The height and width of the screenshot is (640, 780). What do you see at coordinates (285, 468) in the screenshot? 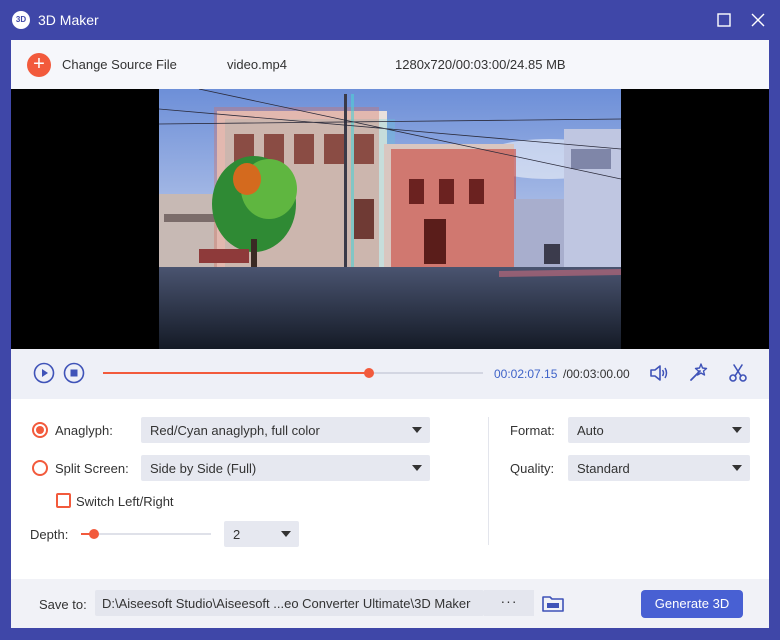
I see `split-screen-select: Side by Side (Full)` at bounding box center [285, 468].